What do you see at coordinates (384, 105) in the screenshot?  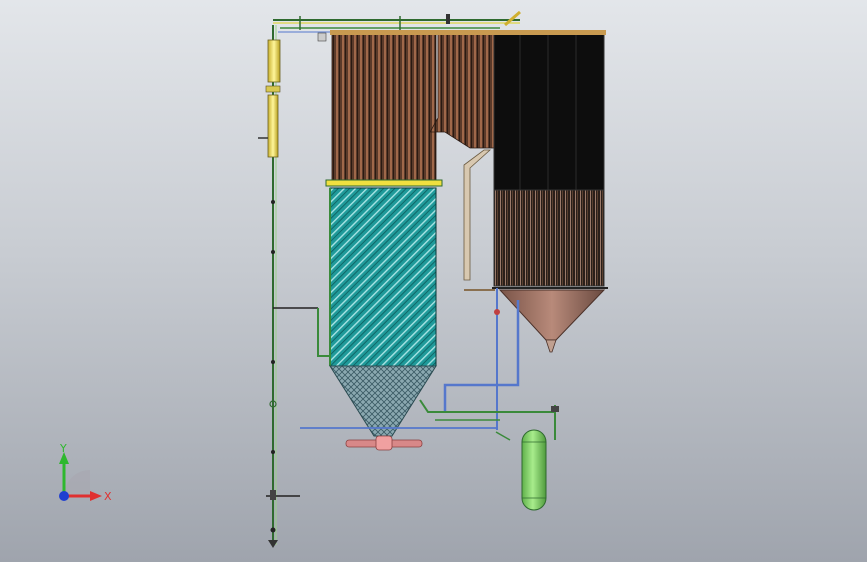 I see `upper-water-wall-section` at bounding box center [384, 105].